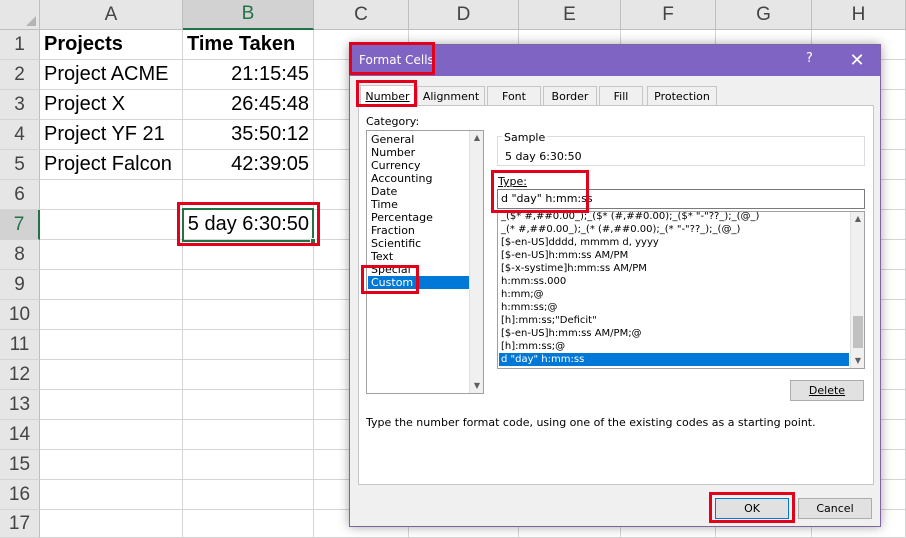 The height and width of the screenshot is (538, 906). Describe the element at coordinates (361, 15) in the screenshot. I see `column-header-c: C` at that location.